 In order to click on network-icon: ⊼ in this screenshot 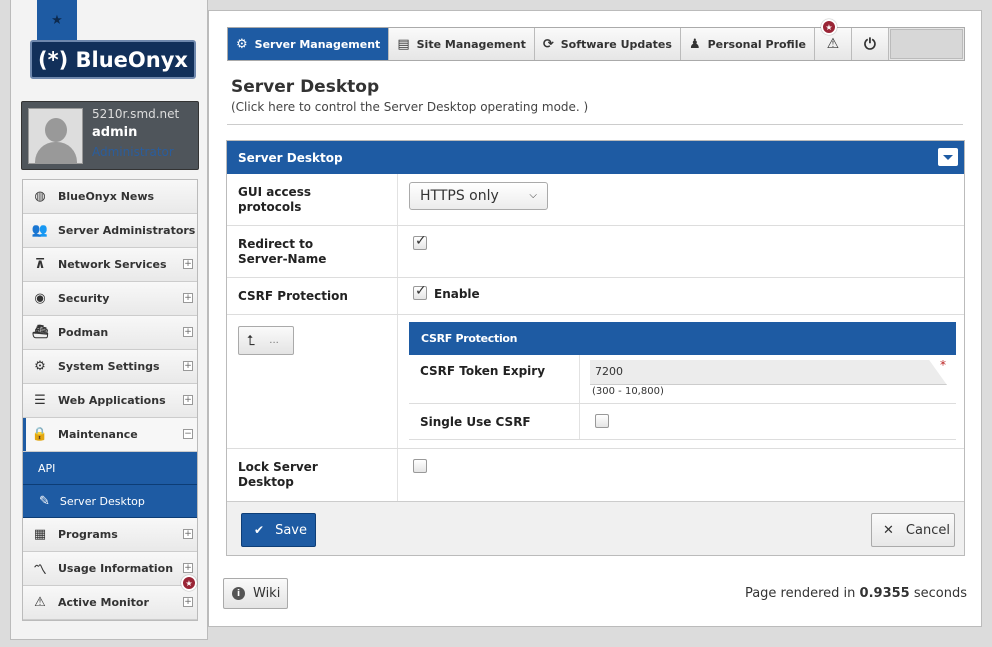, I will do `click(40, 264)`.